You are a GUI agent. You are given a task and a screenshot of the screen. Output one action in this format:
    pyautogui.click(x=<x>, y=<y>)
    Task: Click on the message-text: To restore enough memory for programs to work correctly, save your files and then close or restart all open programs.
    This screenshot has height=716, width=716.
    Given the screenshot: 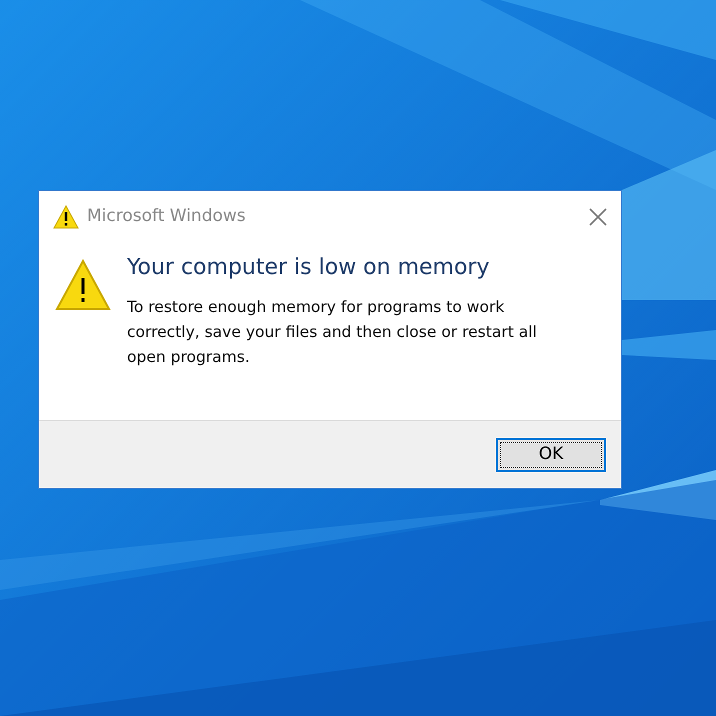 What is the action you would take?
    pyautogui.click(x=332, y=332)
    